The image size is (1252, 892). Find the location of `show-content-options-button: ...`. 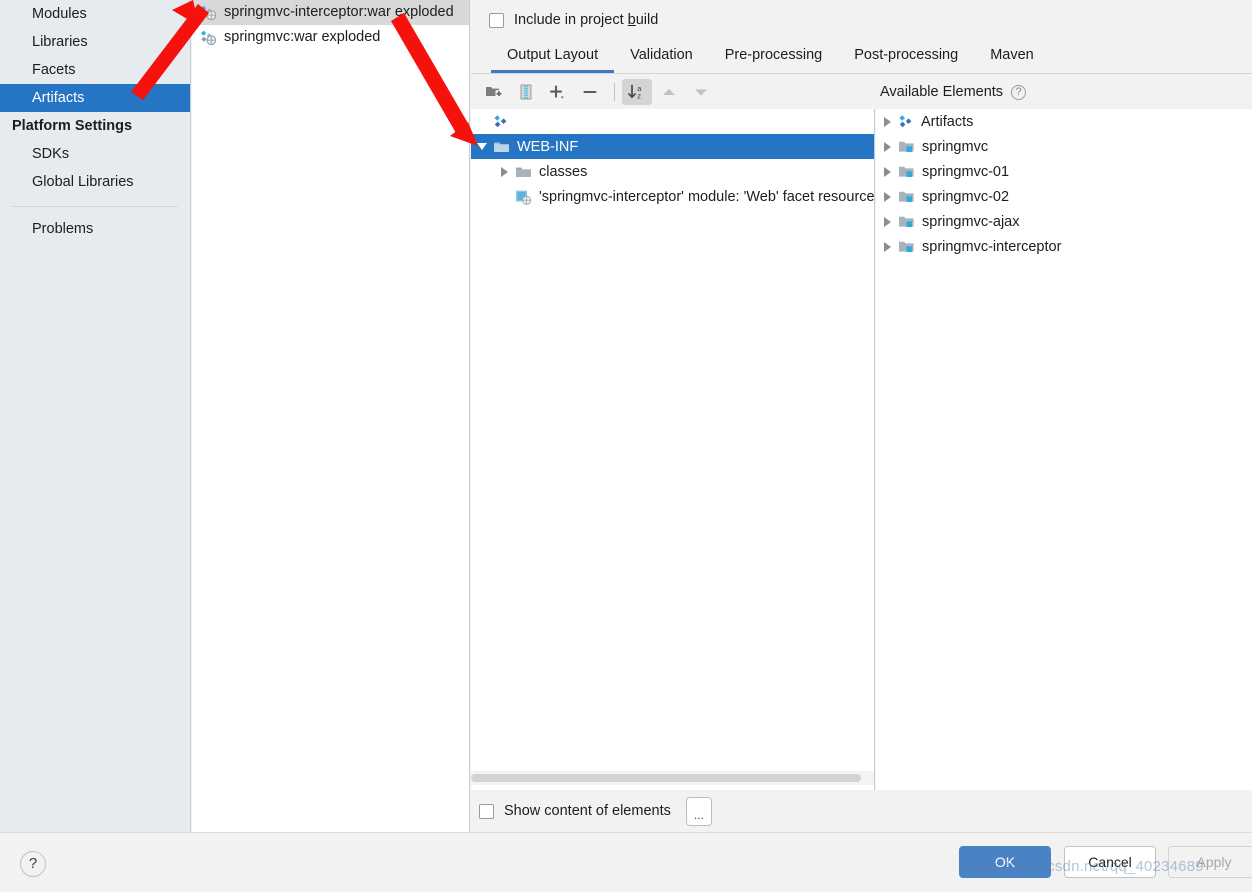

show-content-options-button: ... is located at coordinates (698, 811).